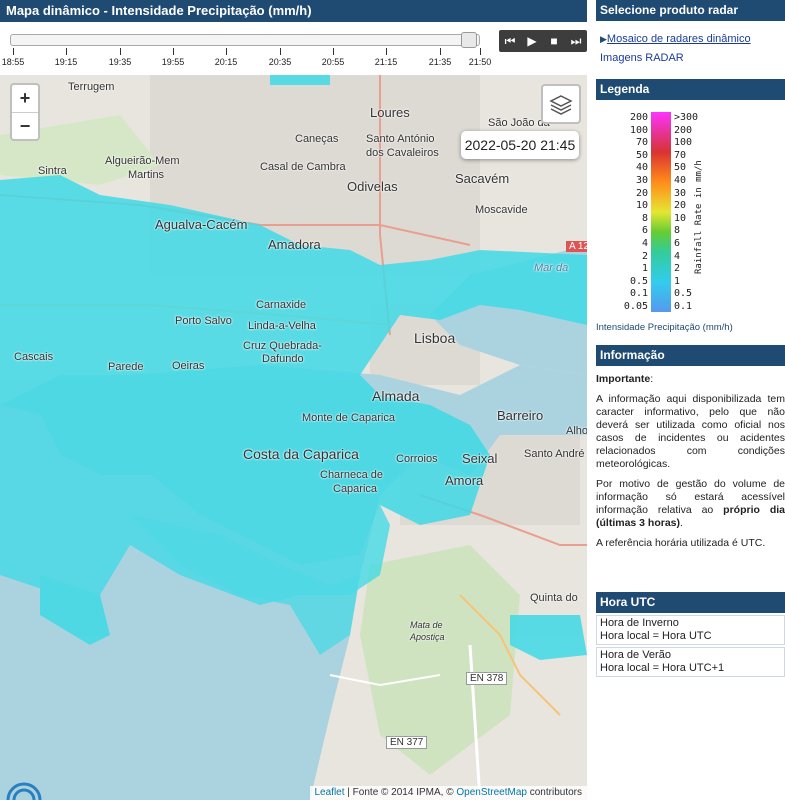 The image size is (785, 800). What do you see at coordinates (576, 246) in the screenshot?
I see `road-label: A 12` at bounding box center [576, 246].